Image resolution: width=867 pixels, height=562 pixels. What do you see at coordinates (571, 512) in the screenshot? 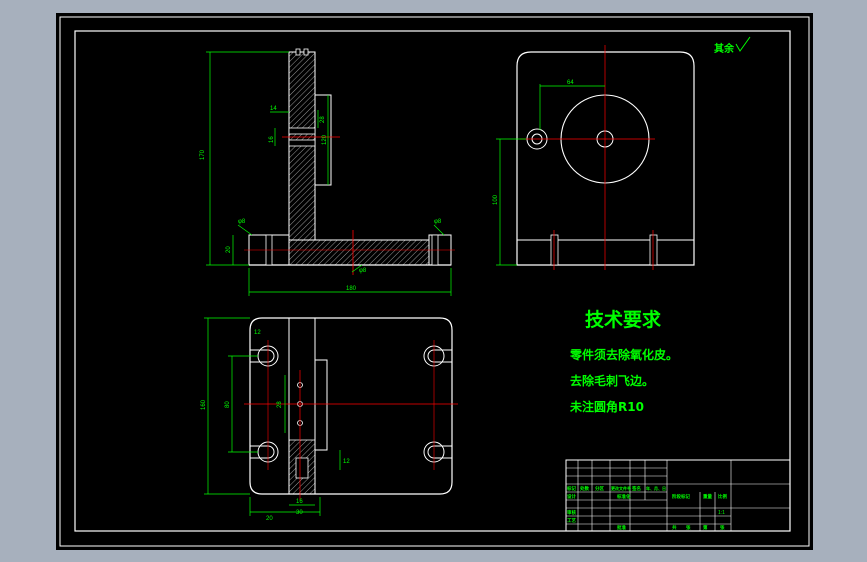
I see `tb-label-shenhe: 审核` at bounding box center [571, 512].